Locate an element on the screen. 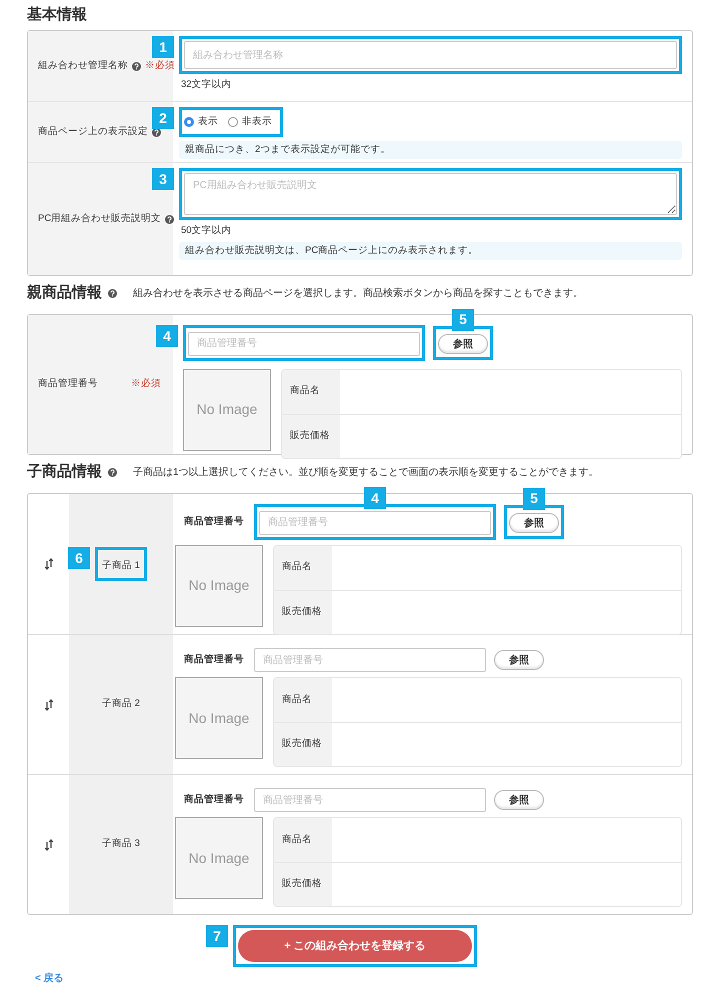  text-area: PC用組み合わせ販売説明文 is located at coordinates (430, 194).